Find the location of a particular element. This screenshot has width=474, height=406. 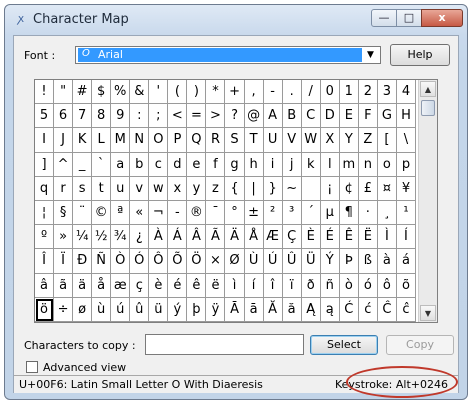

character-cell: C is located at coordinates (311, 116).